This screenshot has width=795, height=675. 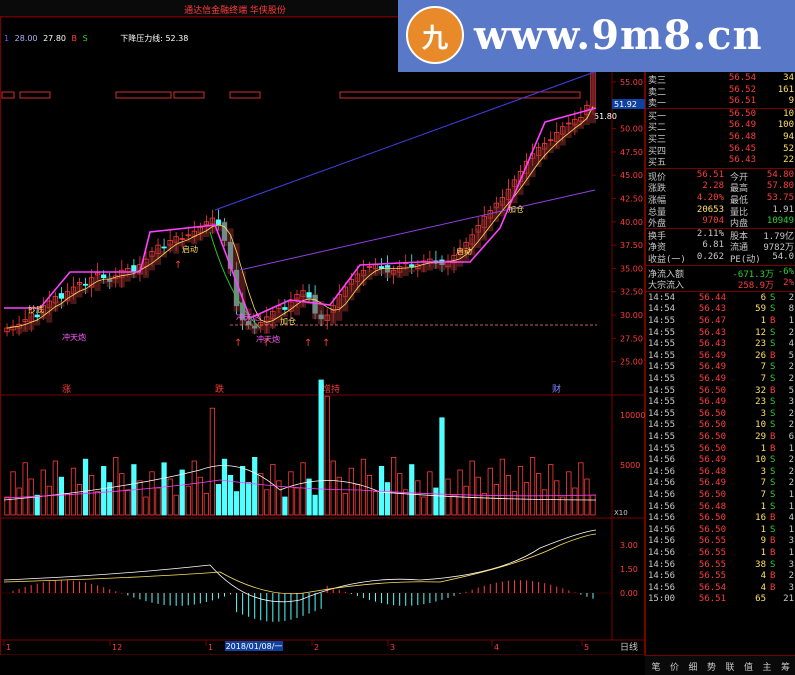 I want to click on tab-8: 筹, so click(x=786, y=666).